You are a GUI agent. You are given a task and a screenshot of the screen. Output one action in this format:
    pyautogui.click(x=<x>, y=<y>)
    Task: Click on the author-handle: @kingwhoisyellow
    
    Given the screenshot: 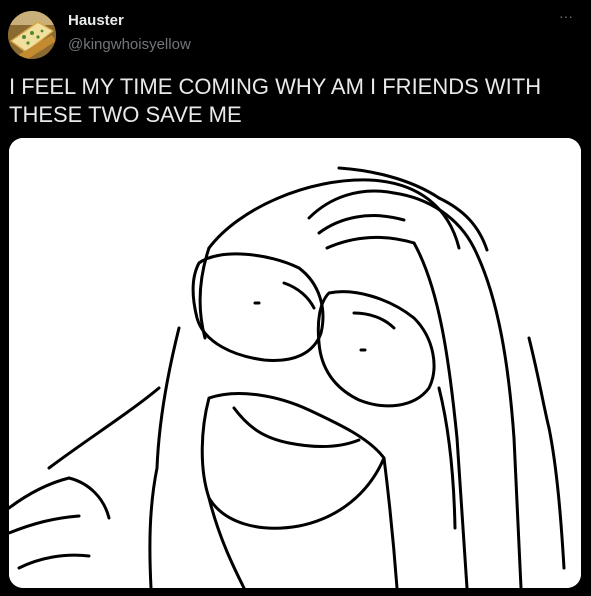 What is the action you would take?
    pyautogui.click(x=129, y=45)
    